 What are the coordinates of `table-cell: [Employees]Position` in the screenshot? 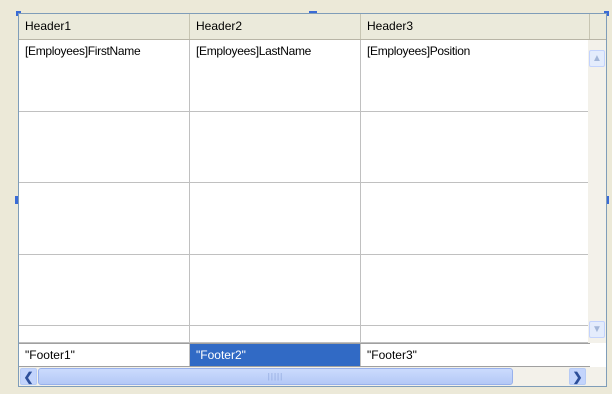 It's located at (475, 75).